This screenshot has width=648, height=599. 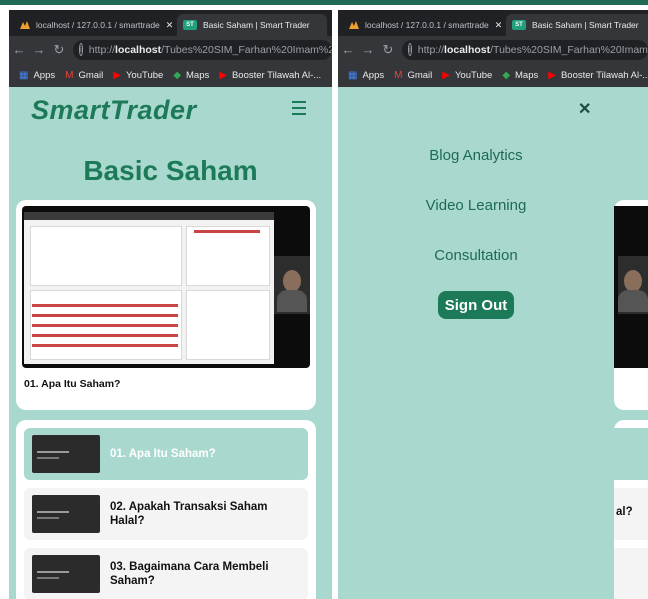 What do you see at coordinates (72, 384) in the screenshot?
I see `current-video-title: 01. Apa Itu Saham?` at bounding box center [72, 384].